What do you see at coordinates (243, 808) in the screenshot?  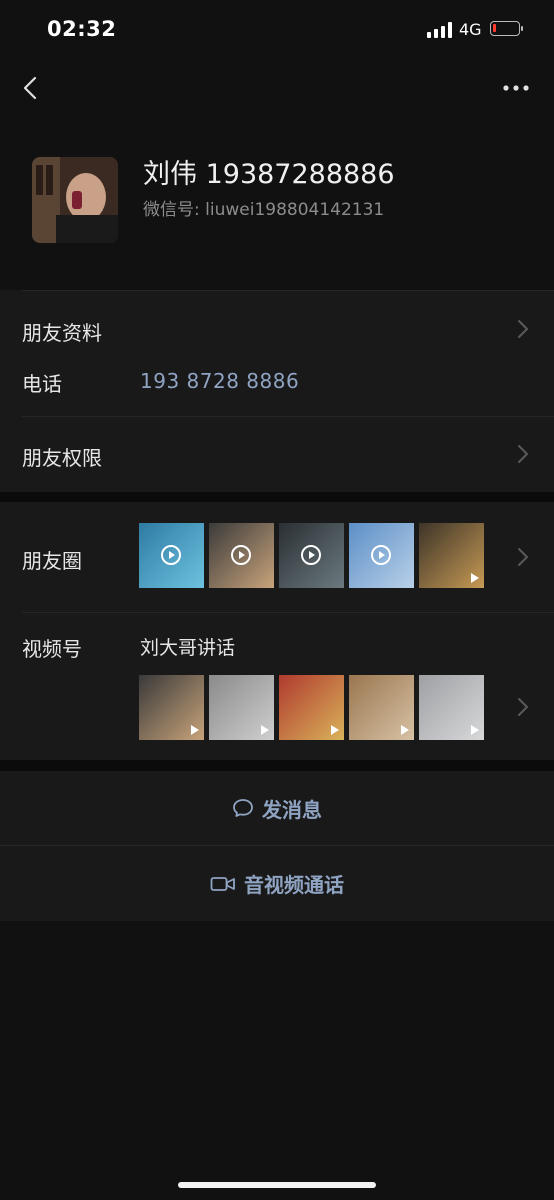 I see `chat-bubble-icon` at bounding box center [243, 808].